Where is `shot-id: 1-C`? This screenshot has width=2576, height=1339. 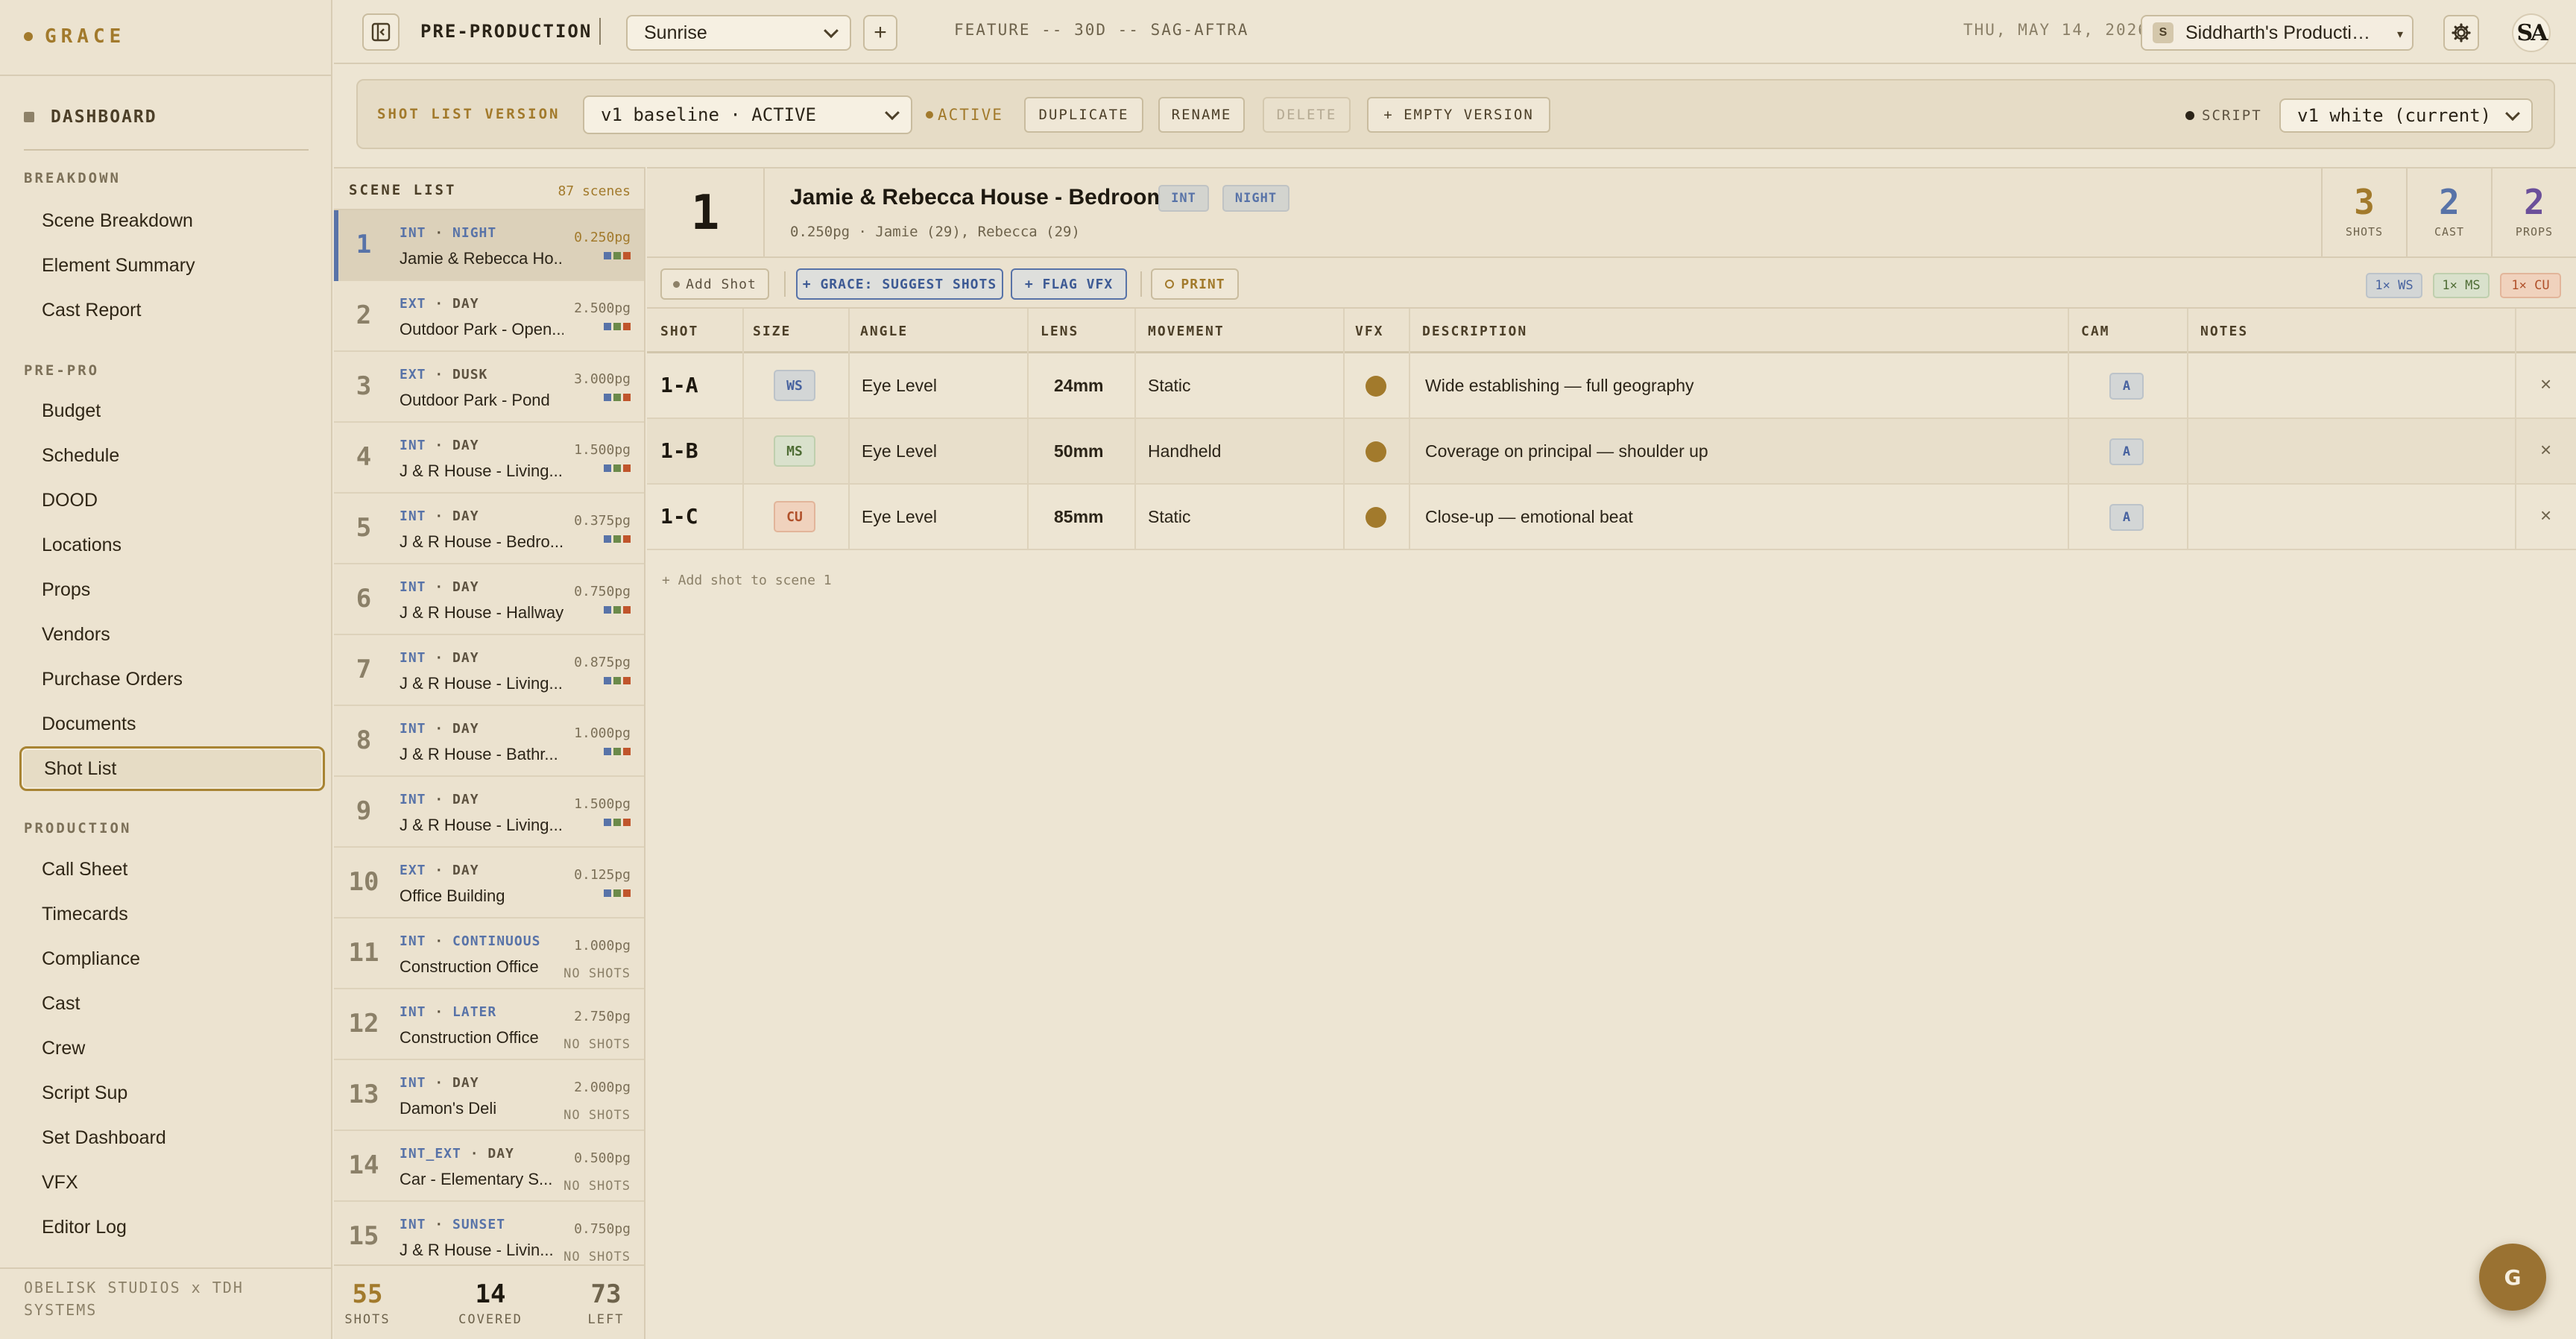
shot-id: 1-C is located at coordinates (679, 516).